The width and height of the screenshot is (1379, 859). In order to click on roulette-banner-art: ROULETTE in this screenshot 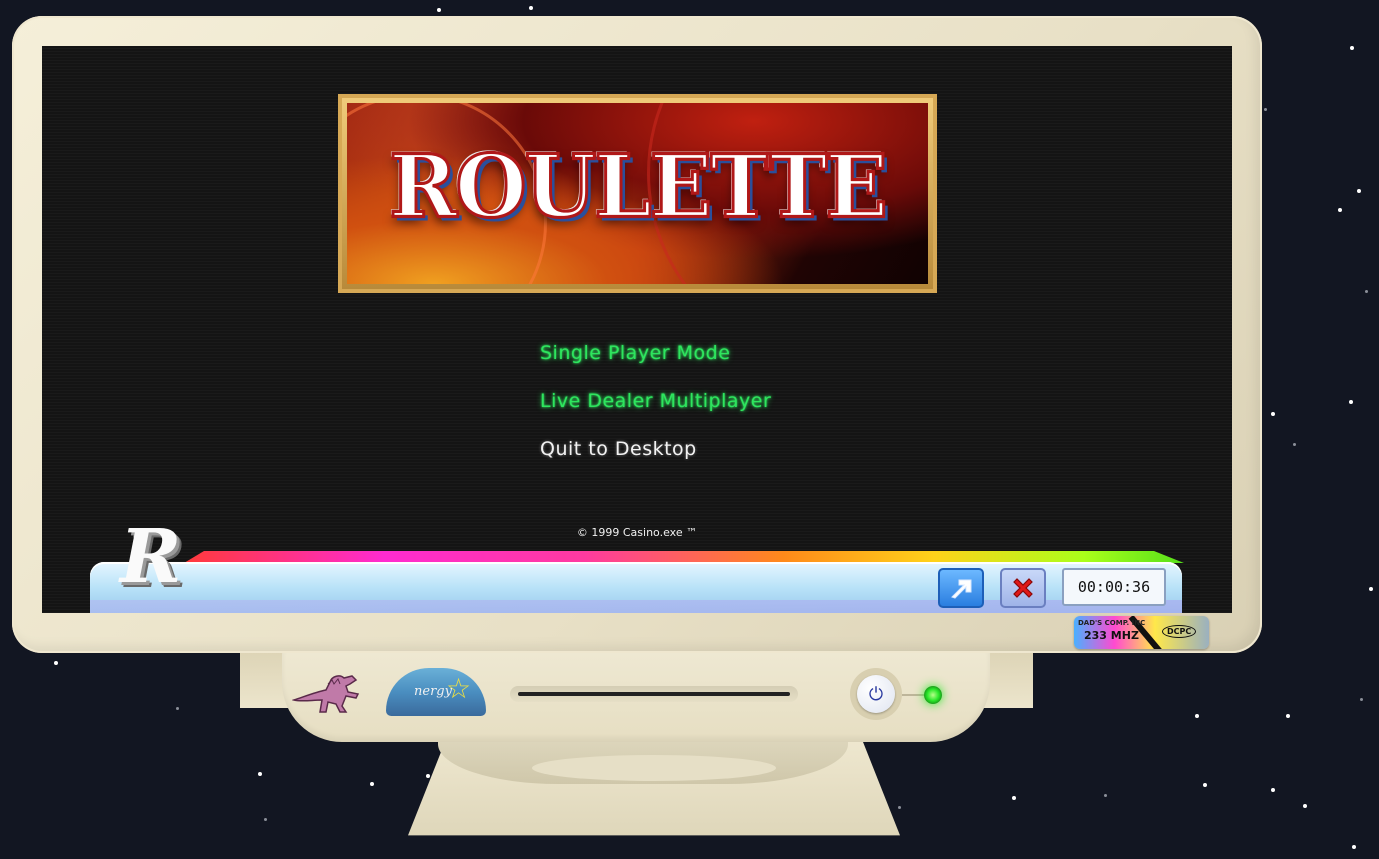, I will do `click(637, 193)`.